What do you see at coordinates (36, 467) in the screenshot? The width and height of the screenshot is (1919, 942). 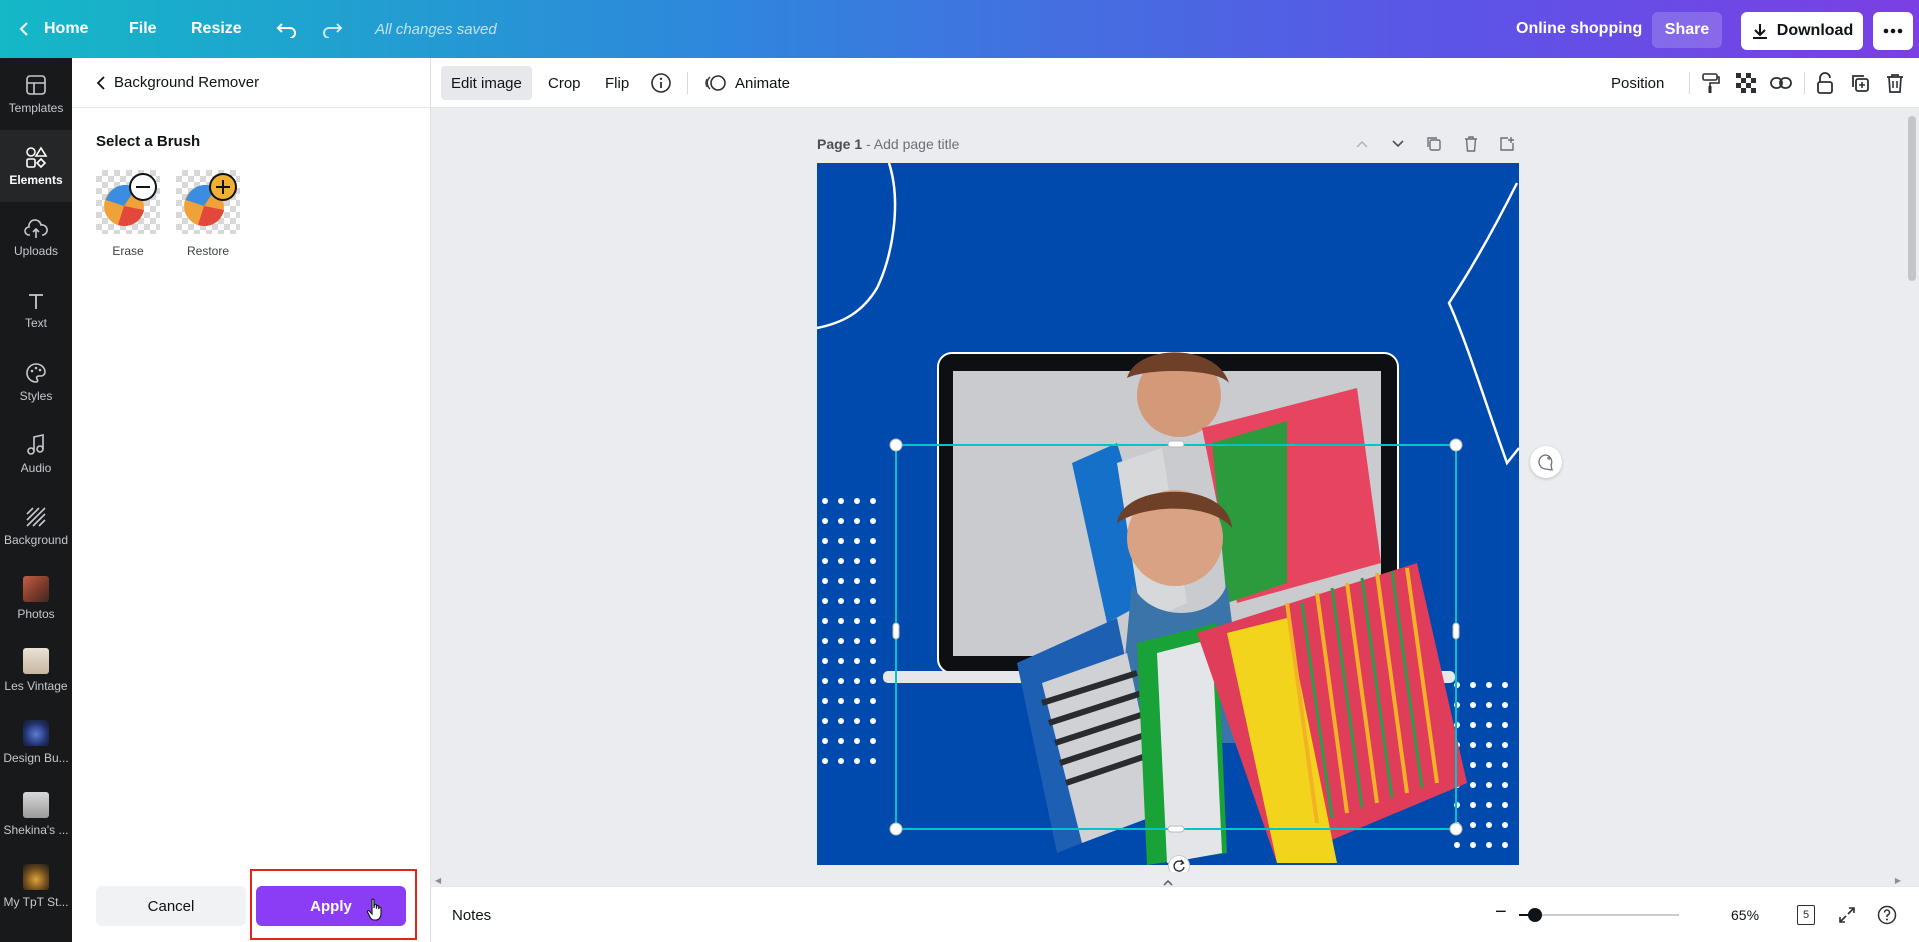 I see `rail-label: Audio` at bounding box center [36, 467].